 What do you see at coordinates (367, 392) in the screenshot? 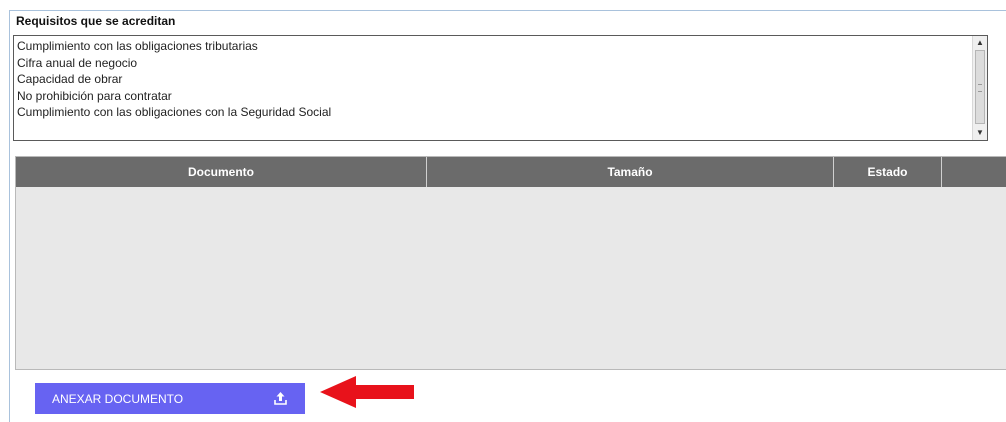
I see `red-arrow-icon` at bounding box center [367, 392].